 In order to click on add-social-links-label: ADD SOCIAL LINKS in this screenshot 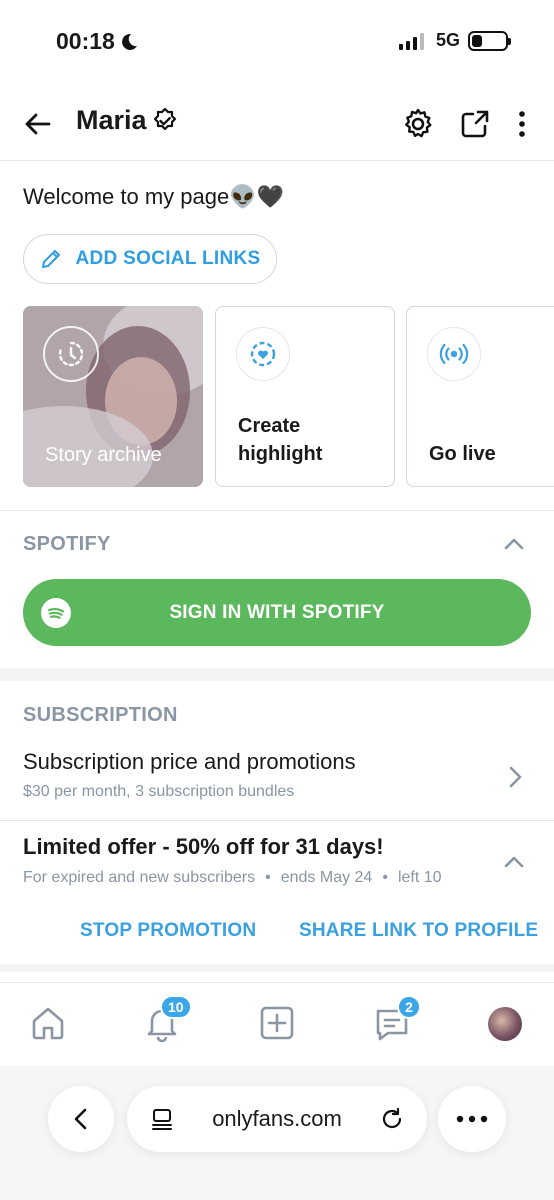, I will do `click(168, 258)`.